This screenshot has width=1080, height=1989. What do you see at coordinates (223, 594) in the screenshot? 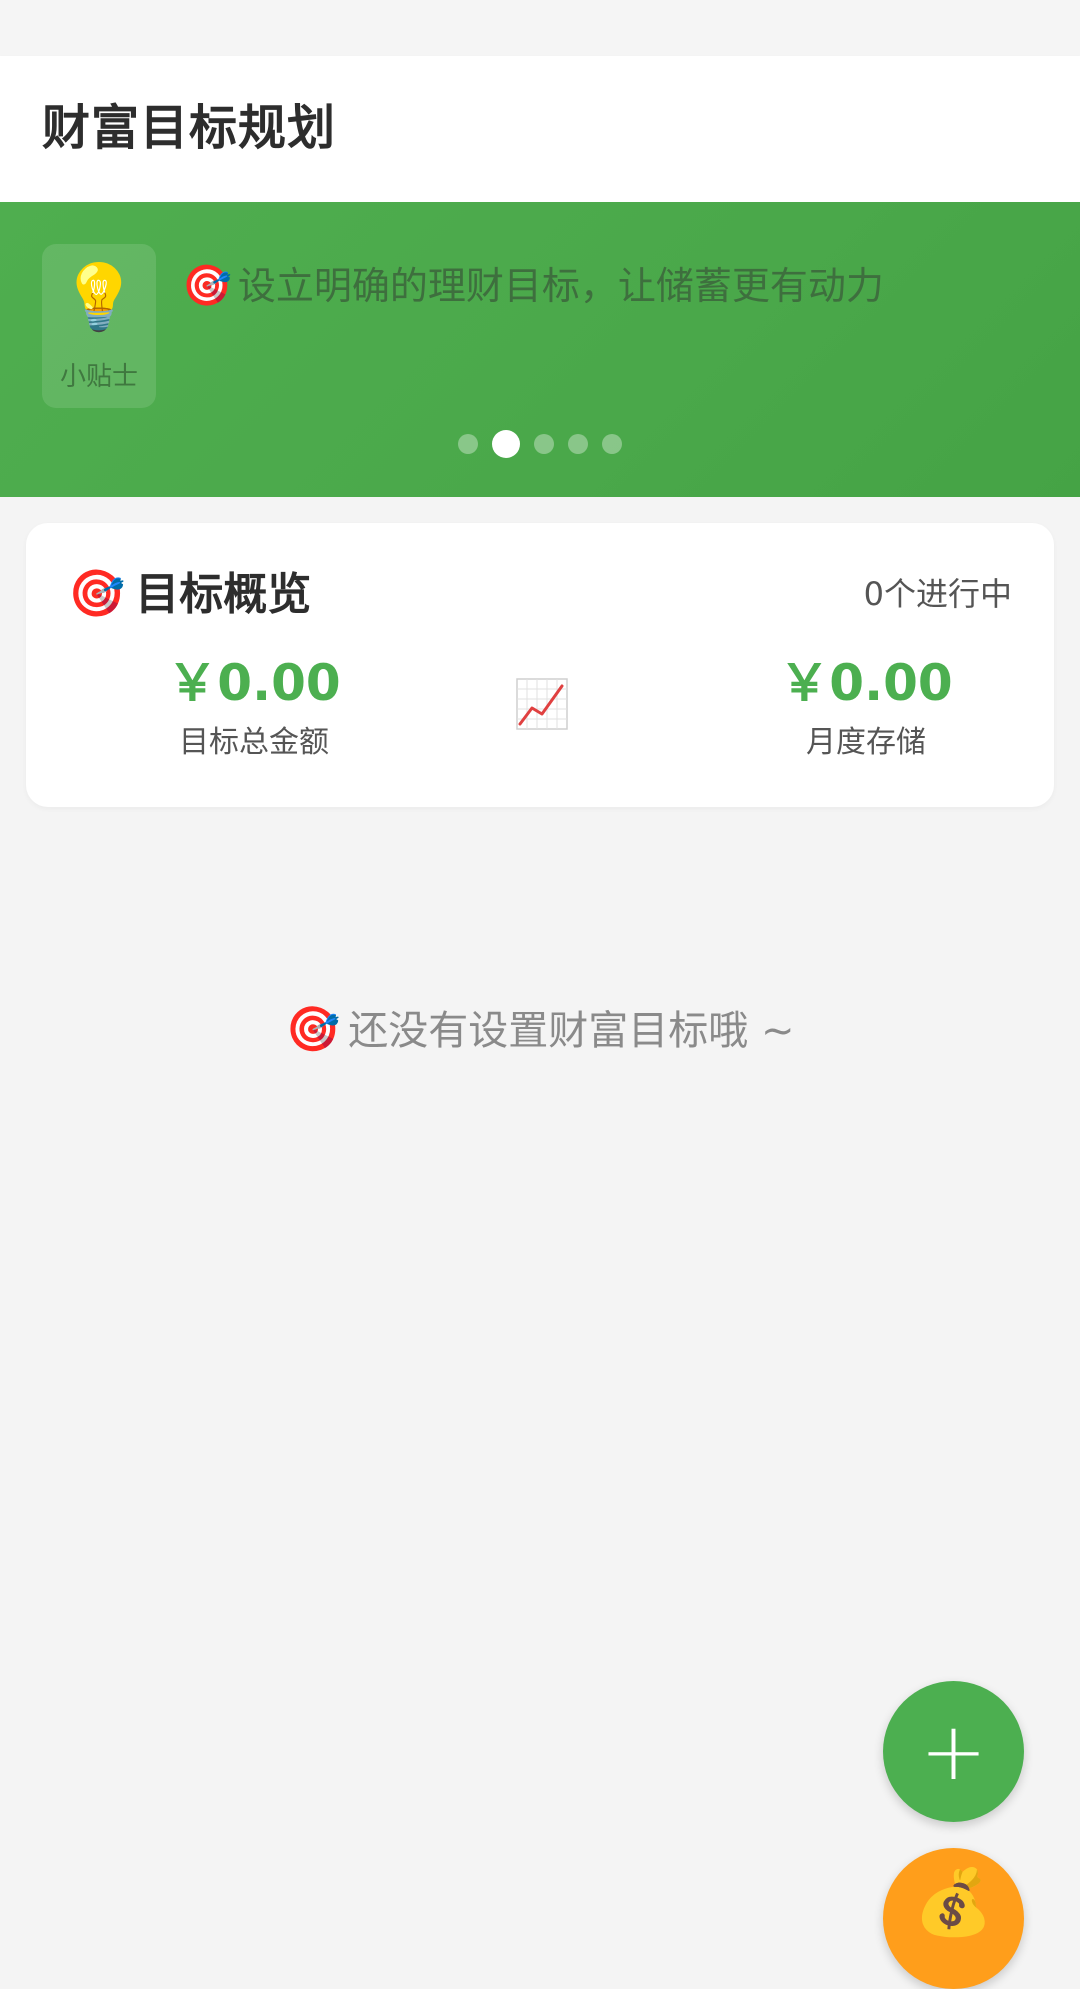
I see `overview-title-text: 目标概览` at bounding box center [223, 594].